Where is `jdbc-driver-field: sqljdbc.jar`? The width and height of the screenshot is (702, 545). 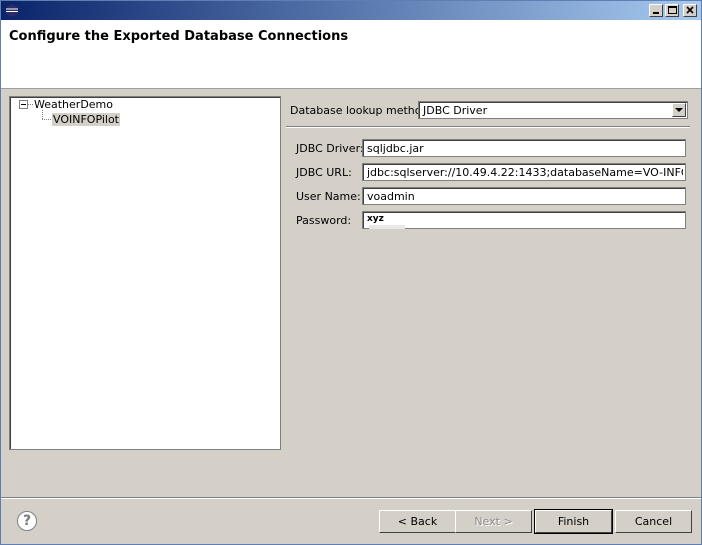
jdbc-driver-field: sqljdbc.jar is located at coordinates (524, 148).